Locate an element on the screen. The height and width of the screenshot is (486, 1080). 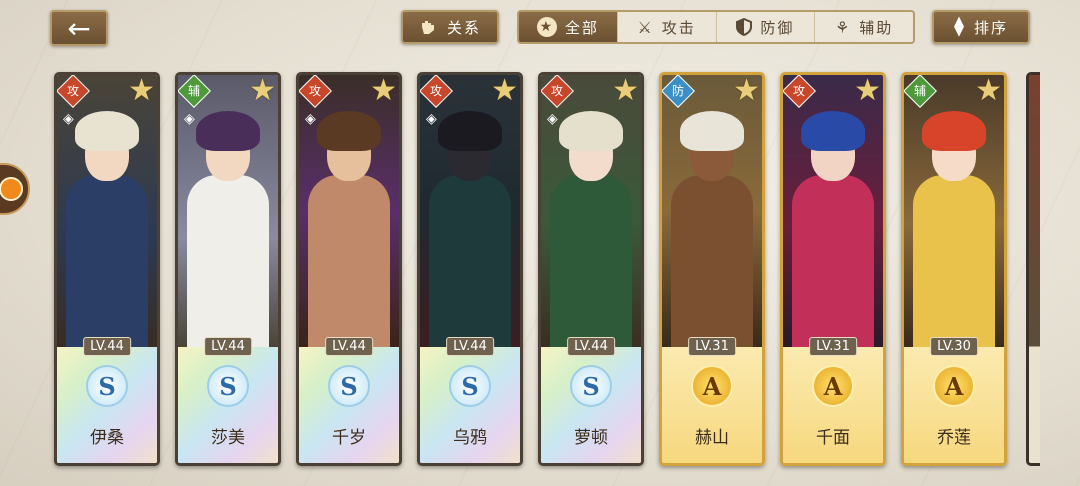
hero-card-partial is located at coordinates (1033, 269).